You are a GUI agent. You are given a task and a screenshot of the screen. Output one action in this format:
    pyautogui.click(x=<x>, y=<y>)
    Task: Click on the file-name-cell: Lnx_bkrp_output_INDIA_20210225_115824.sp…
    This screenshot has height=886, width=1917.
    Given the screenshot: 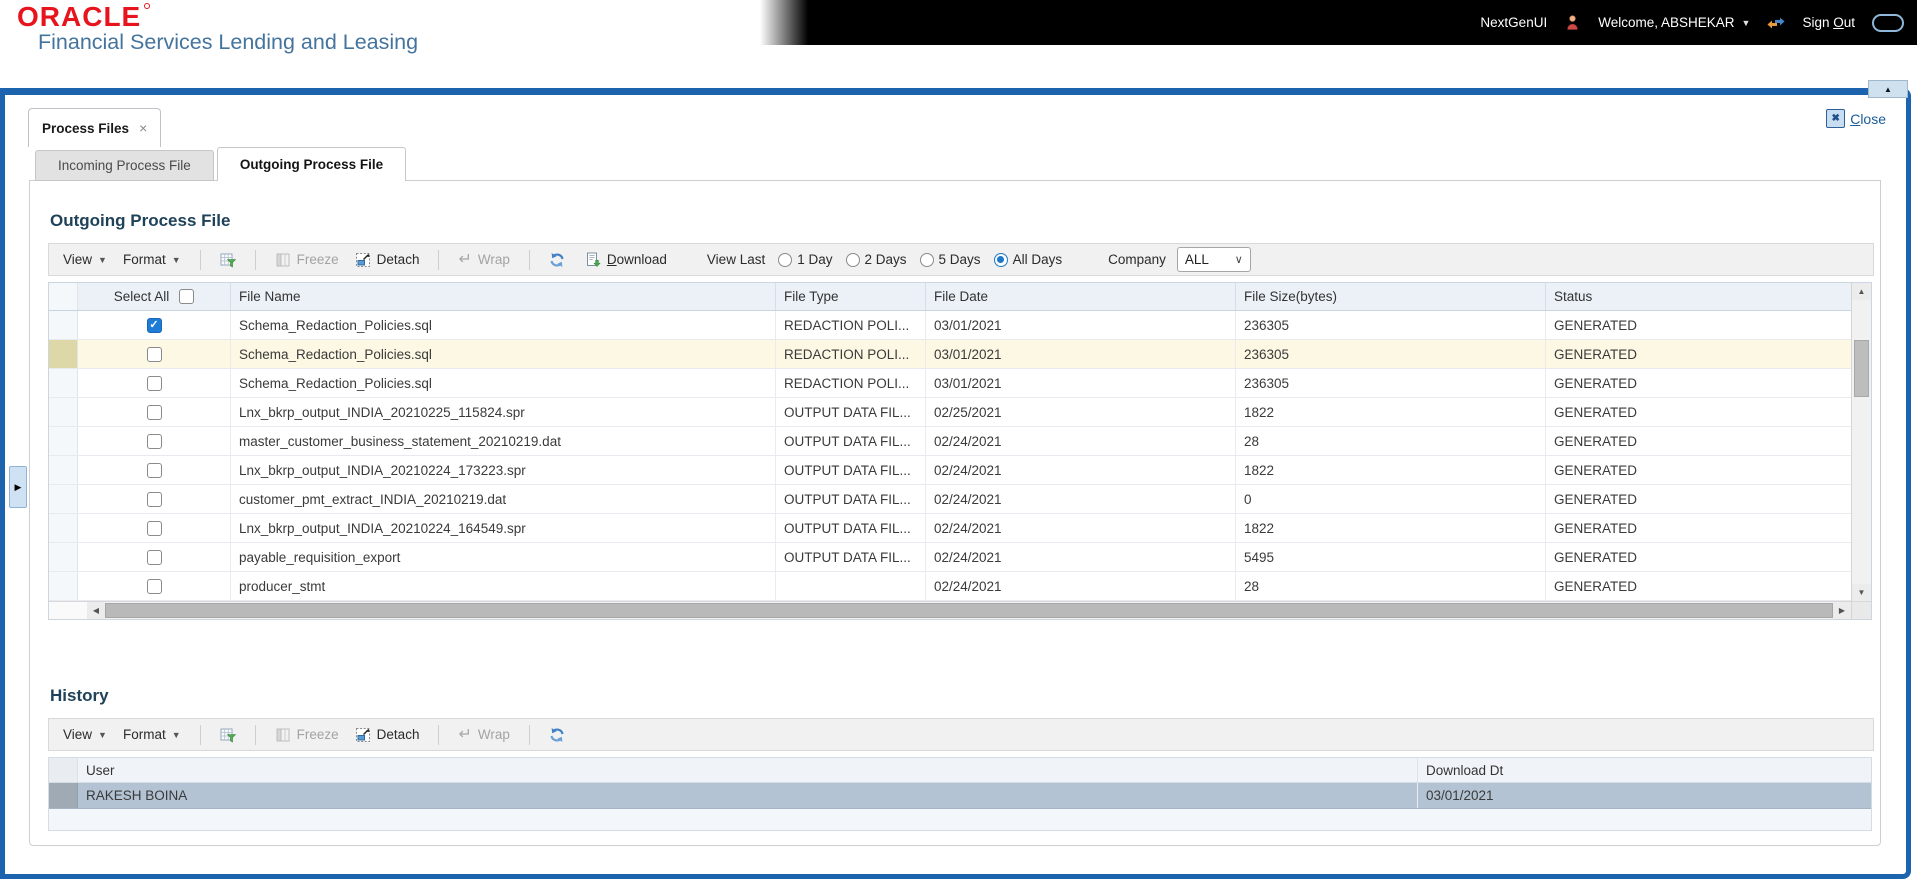 What is the action you would take?
    pyautogui.click(x=503, y=412)
    